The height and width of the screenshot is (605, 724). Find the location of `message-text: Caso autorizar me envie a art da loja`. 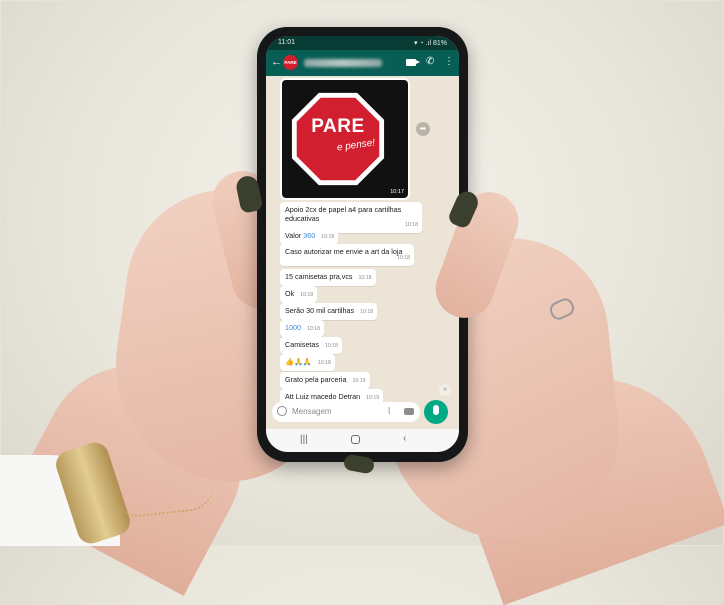

message-text: Caso autorizar me envie a art da loja is located at coordinates (344, 251).